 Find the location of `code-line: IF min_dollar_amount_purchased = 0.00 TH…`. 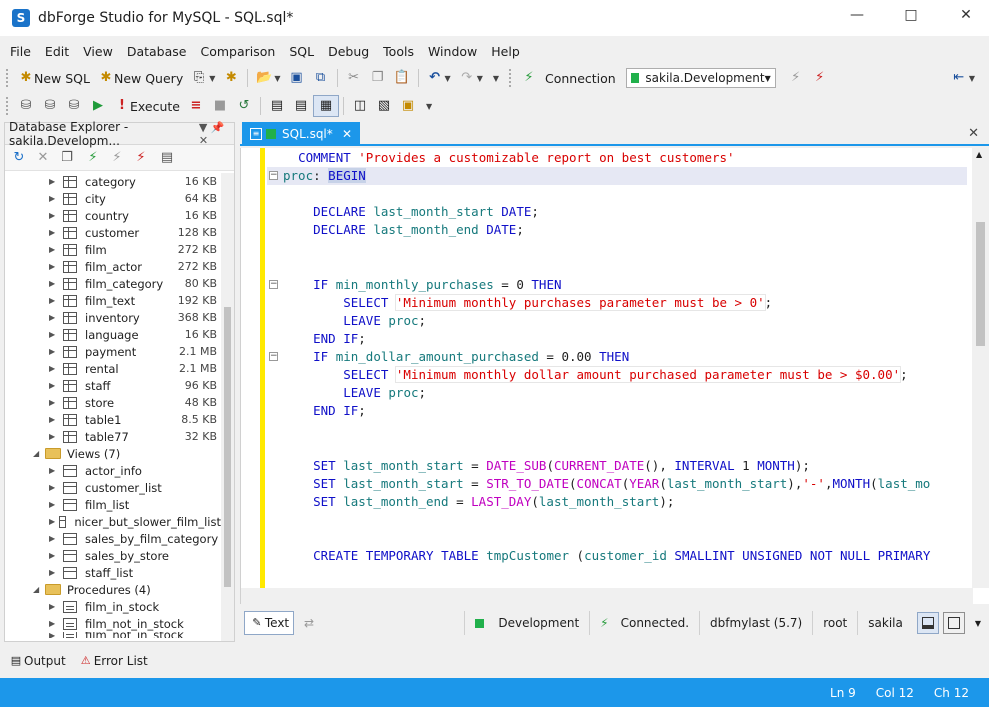

code-line: IF min_dollar_amount_purchased = 0.00 TH… is located at coordinates (618, 357).